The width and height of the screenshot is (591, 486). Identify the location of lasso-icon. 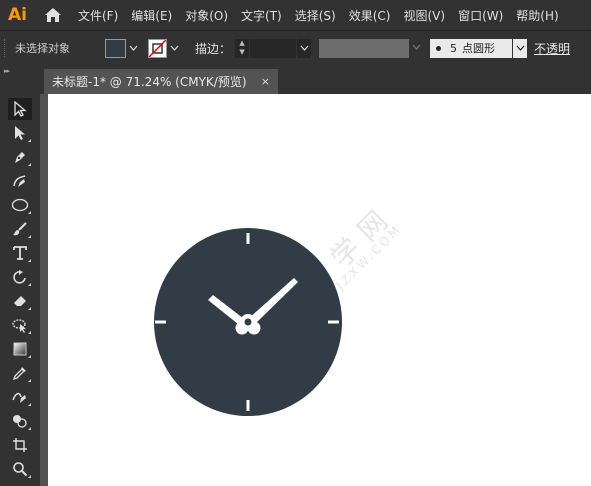
(20, 325).